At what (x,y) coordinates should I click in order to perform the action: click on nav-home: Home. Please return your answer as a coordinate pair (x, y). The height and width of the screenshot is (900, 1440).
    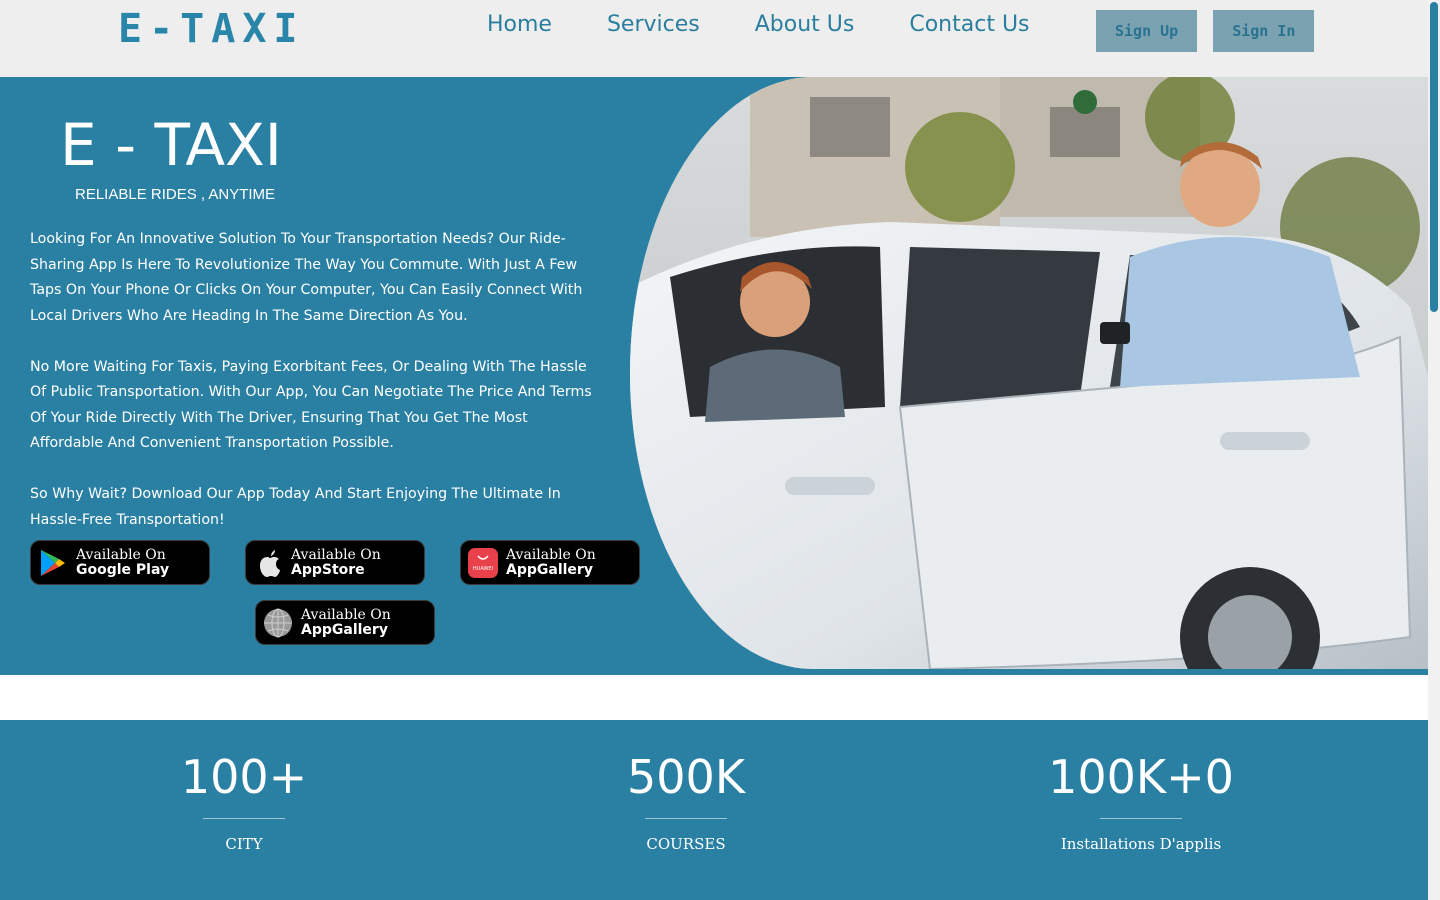
    Looking at the image, I should click on (519, 24).